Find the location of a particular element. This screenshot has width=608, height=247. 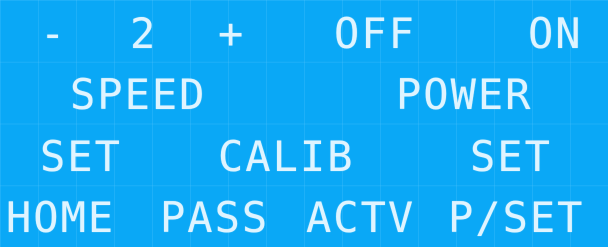

p-set-button: P/SET is located at coordinates (516, 218).